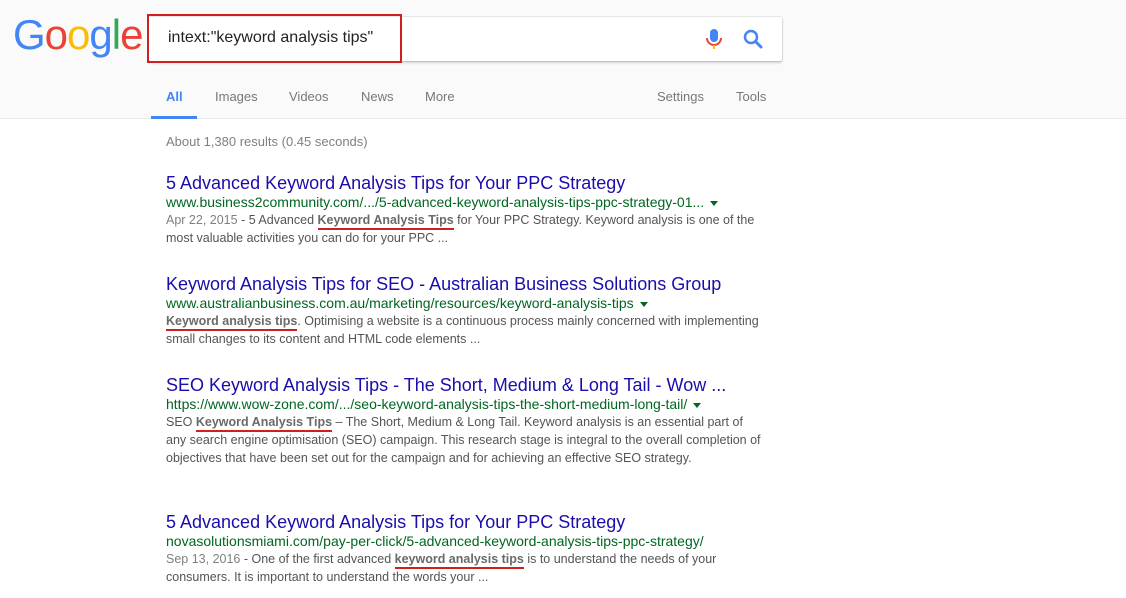  What do you see at coordinates (309, 96) in the screenshot?
I see `tab-videos: Videos` at bounding box center [309, 96].